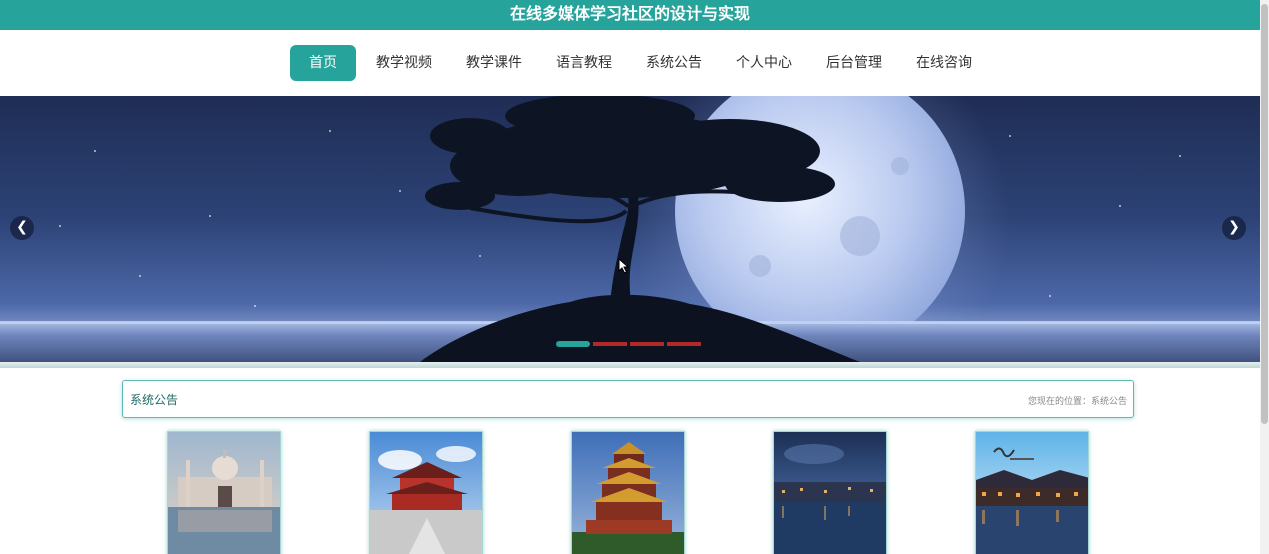 The height and width of the screenshot is (554, 1269). Describe the element at coordinates (630, 365) in the screenshot. I see `section-divider` at that location.